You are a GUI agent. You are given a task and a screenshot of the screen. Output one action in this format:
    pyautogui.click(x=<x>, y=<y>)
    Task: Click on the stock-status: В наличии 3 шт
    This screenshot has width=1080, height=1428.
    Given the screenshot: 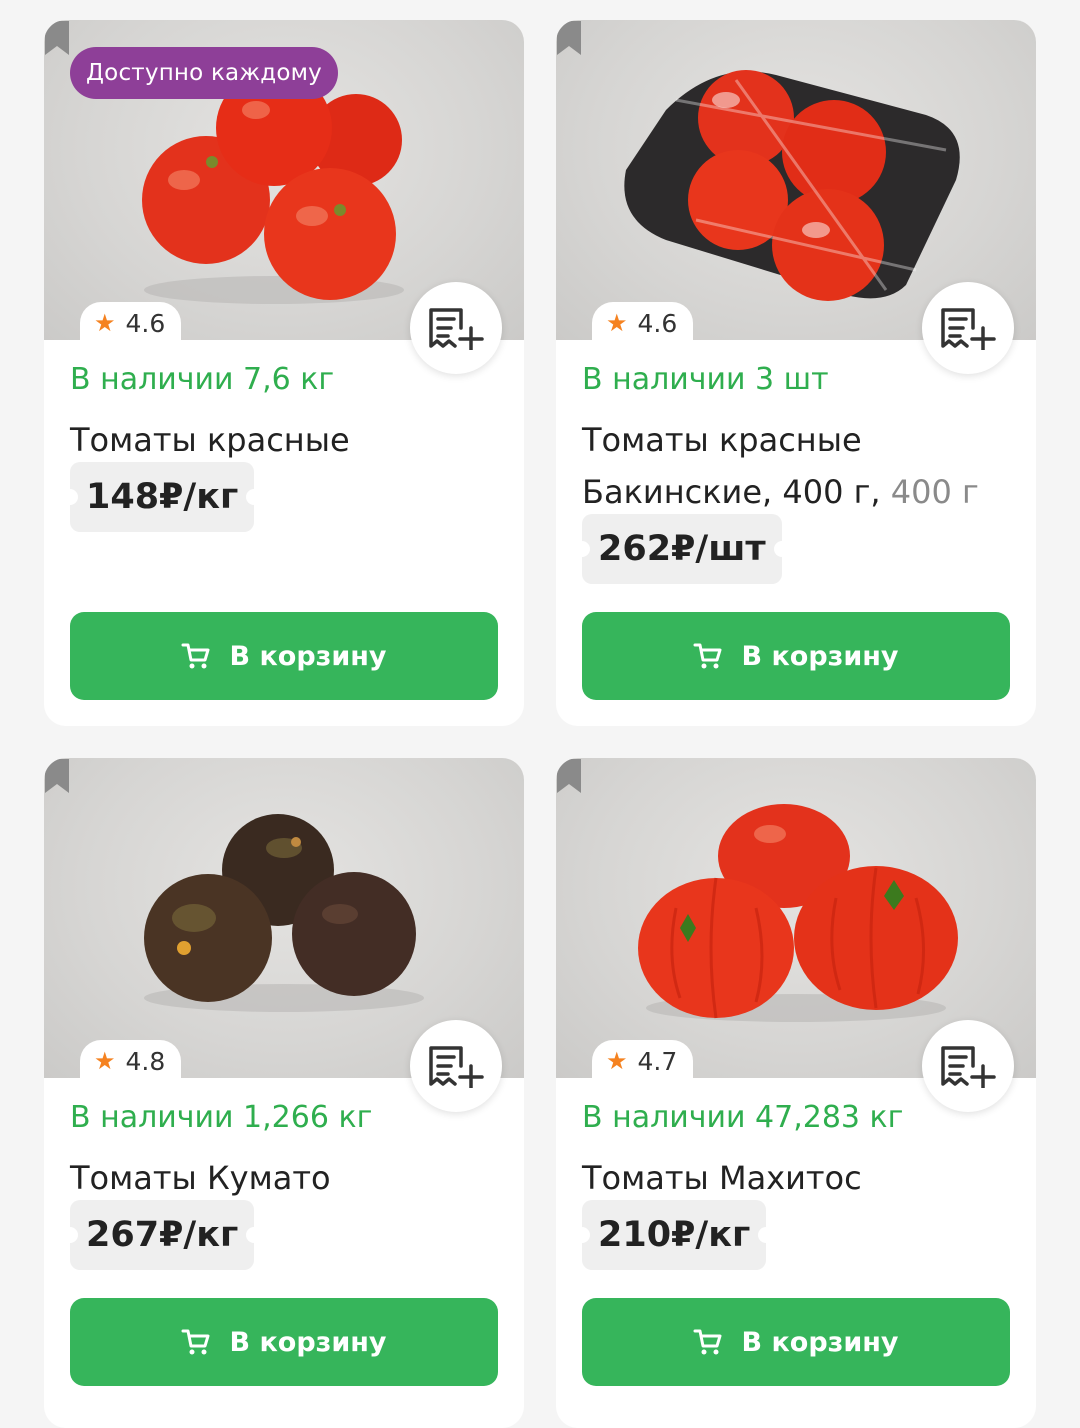 What is the action you would take?
    pyautogui.click(x=705, y=379)
    